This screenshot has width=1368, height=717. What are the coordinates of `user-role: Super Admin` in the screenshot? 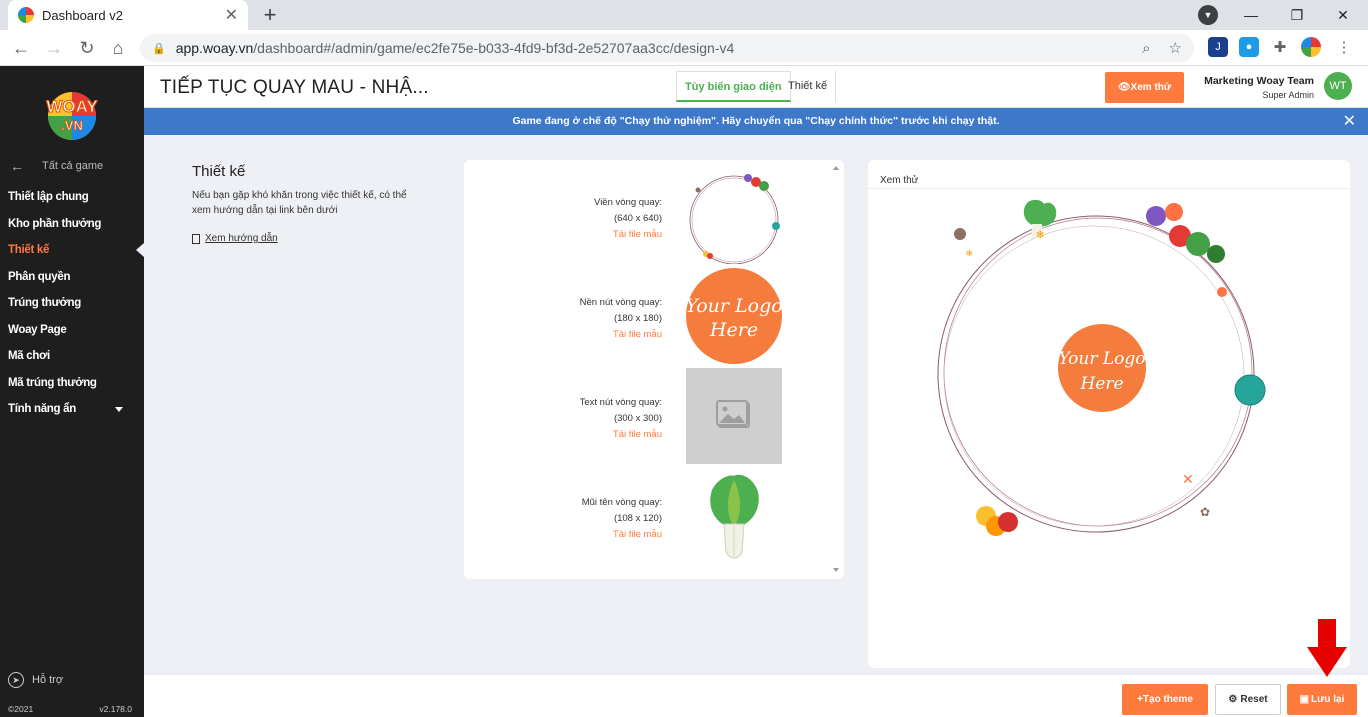 It's located at (1288, 95).